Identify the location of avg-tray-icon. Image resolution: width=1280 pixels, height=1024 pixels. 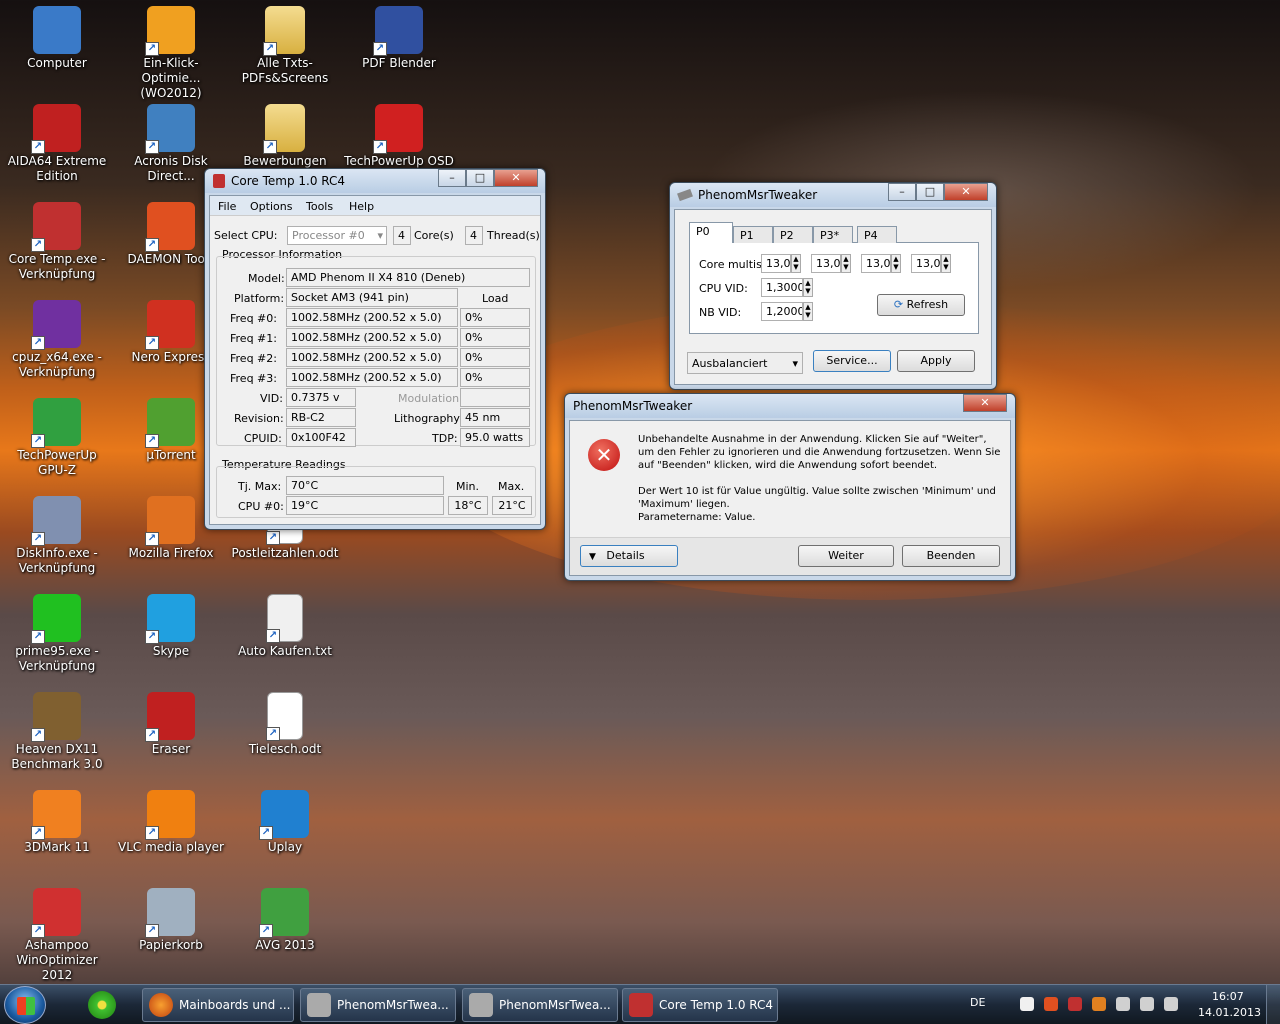
(1099, 1004).